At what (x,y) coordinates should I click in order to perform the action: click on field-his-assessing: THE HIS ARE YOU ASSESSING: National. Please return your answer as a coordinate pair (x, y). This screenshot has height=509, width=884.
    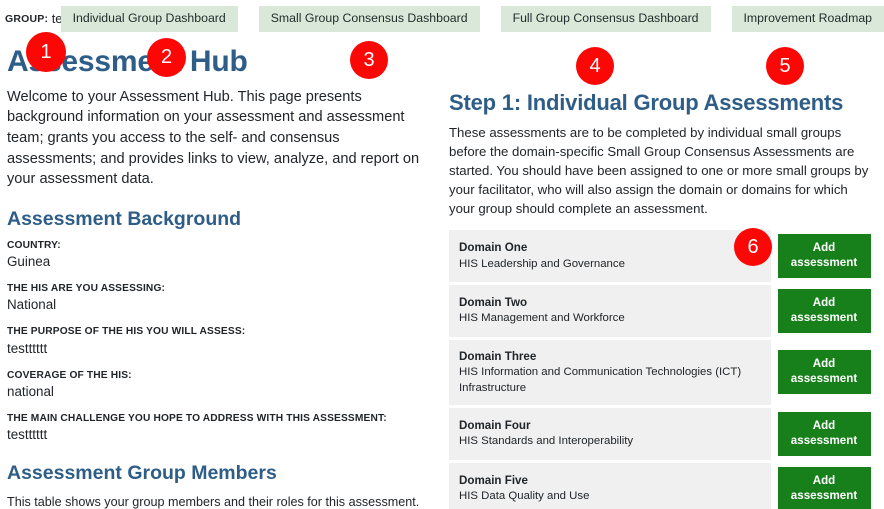
    Looking at the image, I should click on (215, 298).